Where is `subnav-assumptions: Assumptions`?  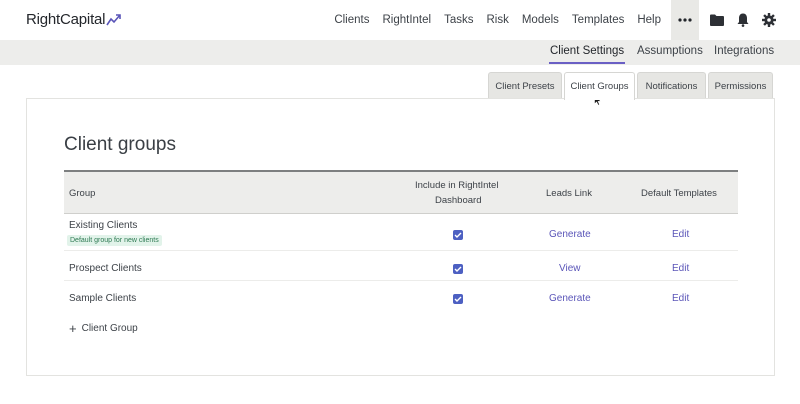
subnav-assumptions: Assumptions is located at coordinates (670, 51).